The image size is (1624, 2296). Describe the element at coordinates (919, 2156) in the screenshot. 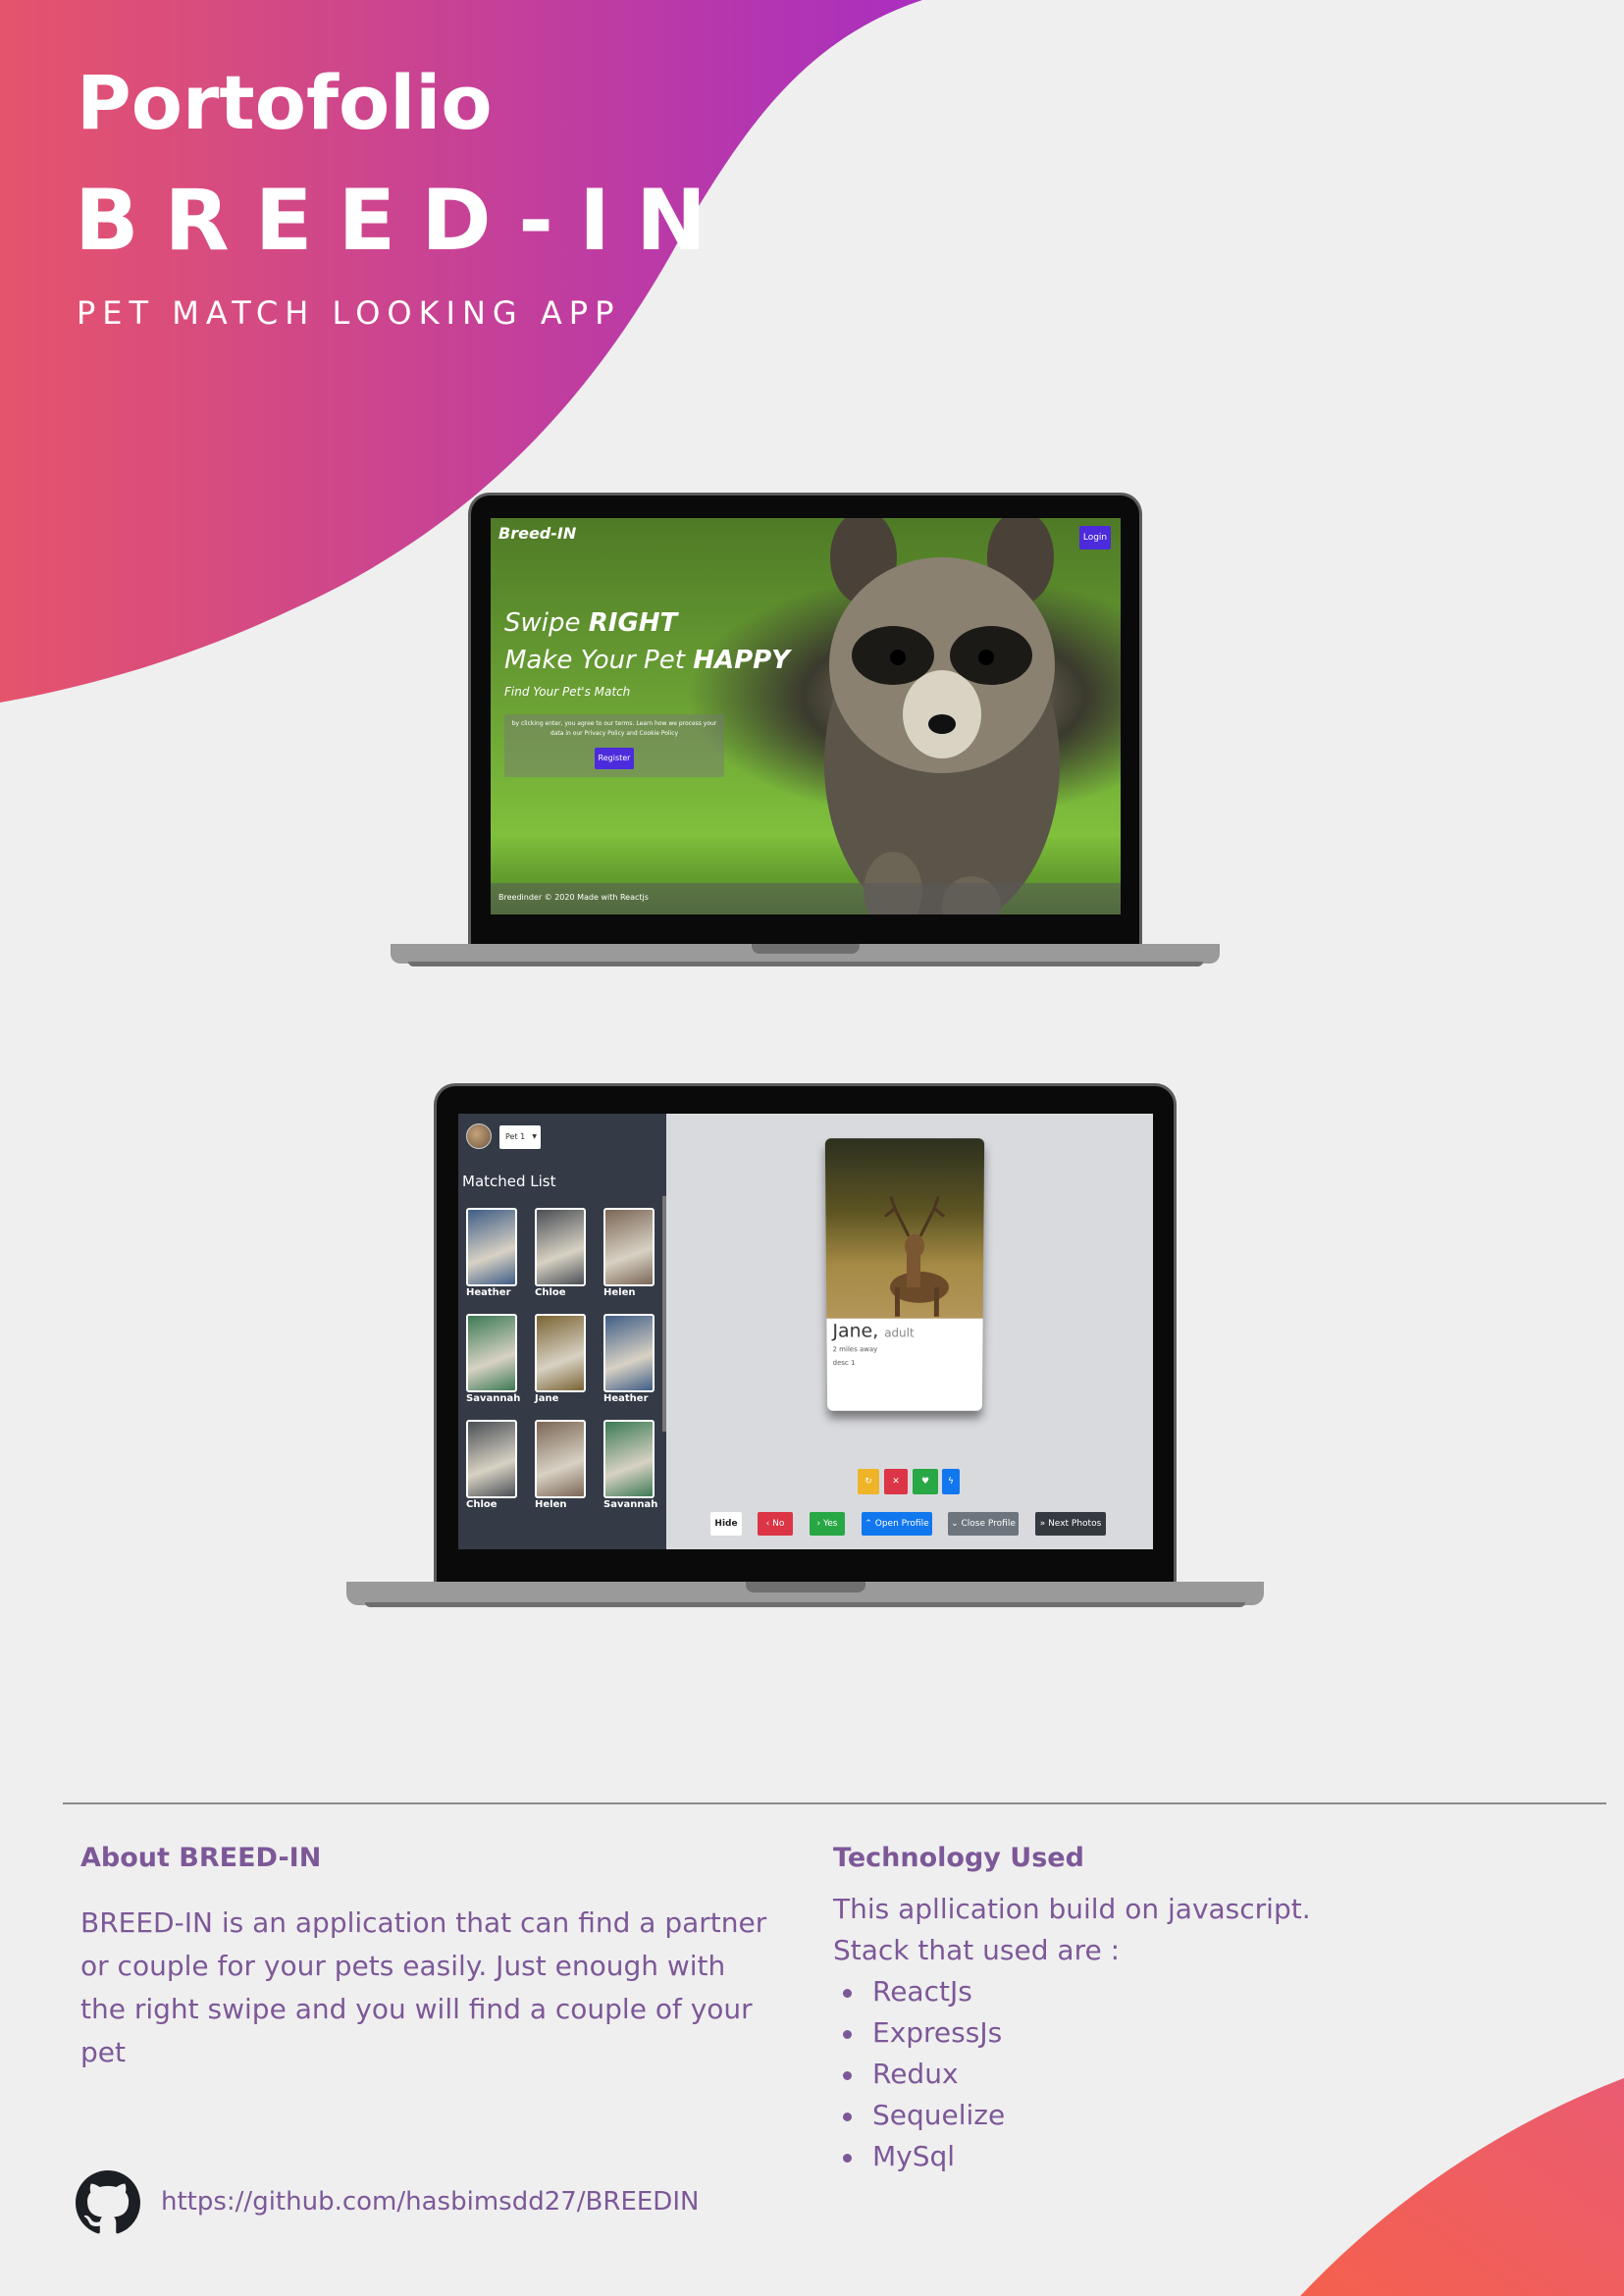

I see `list-item: MySql` at that location.